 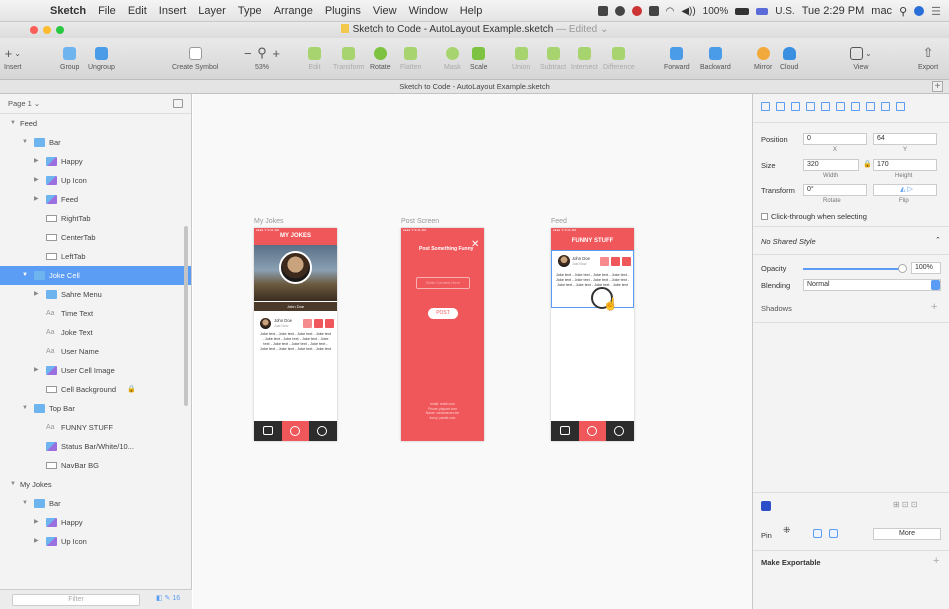 I want to click on layer-item: ▶ Feed, so click(x=95, y=199).